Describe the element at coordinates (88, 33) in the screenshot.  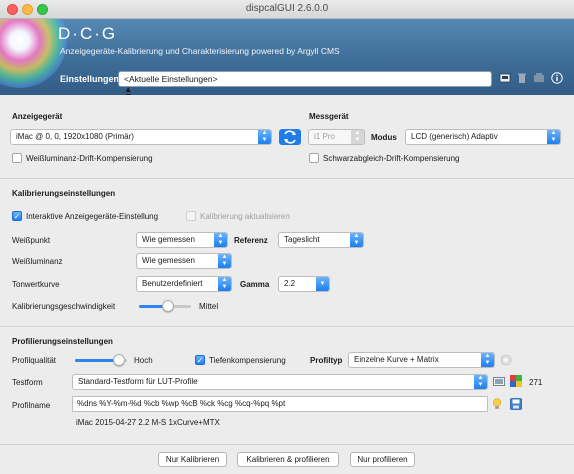
I see `app-logo-title: D·C·G` at that location.